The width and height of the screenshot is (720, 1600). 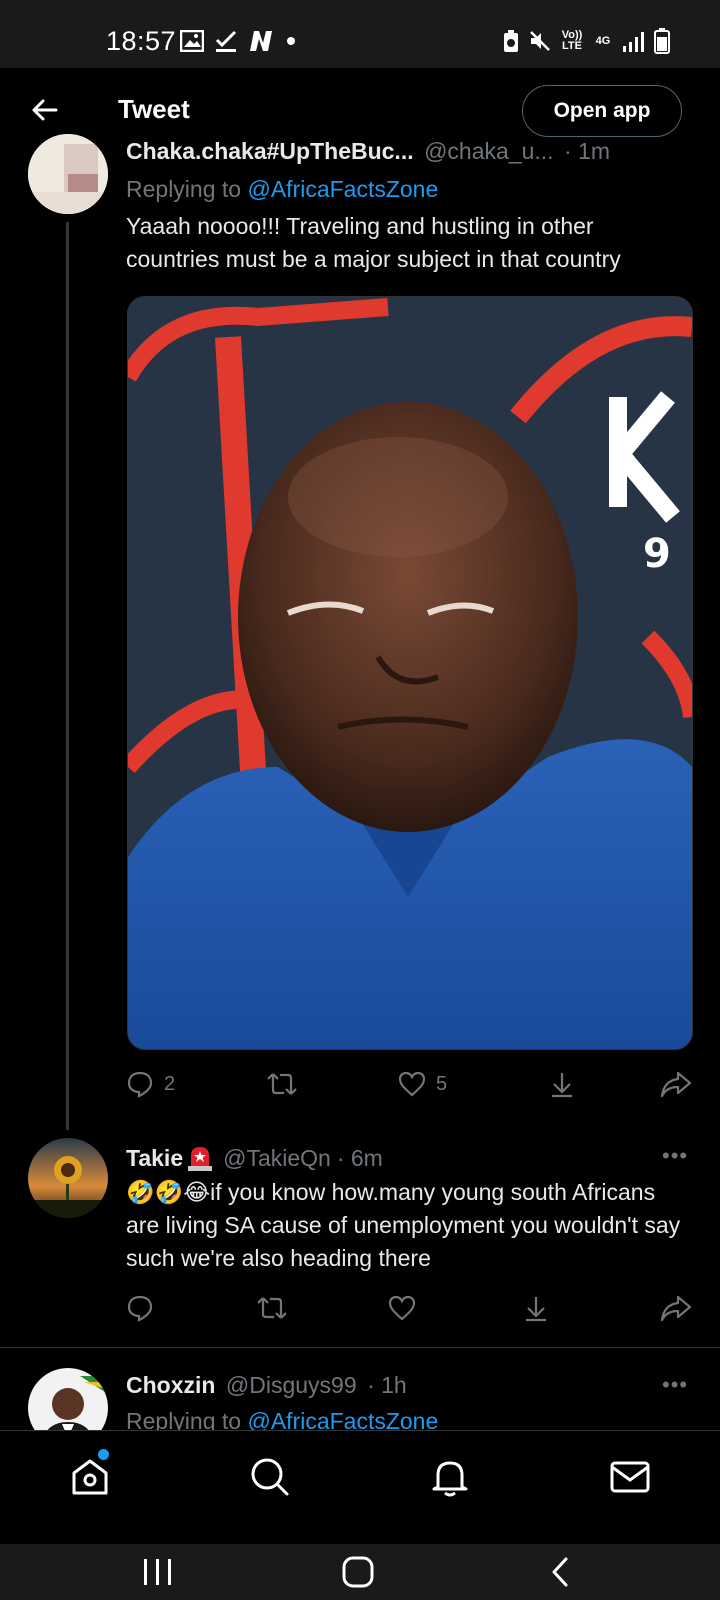 I want to click on page-title: Tweet, so click(x=154, y=109).